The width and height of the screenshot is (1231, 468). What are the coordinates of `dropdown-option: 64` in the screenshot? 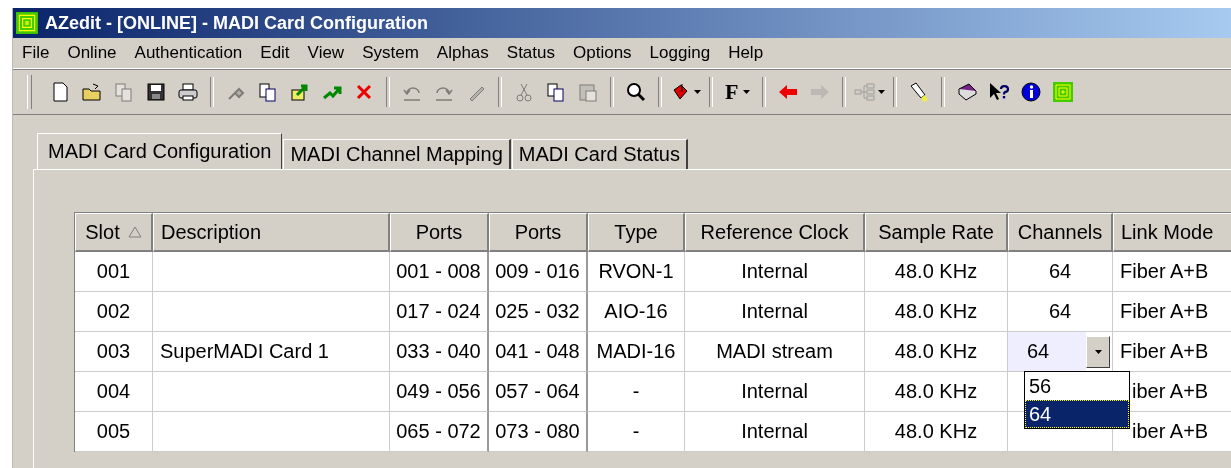 It's located at (1077, 414).